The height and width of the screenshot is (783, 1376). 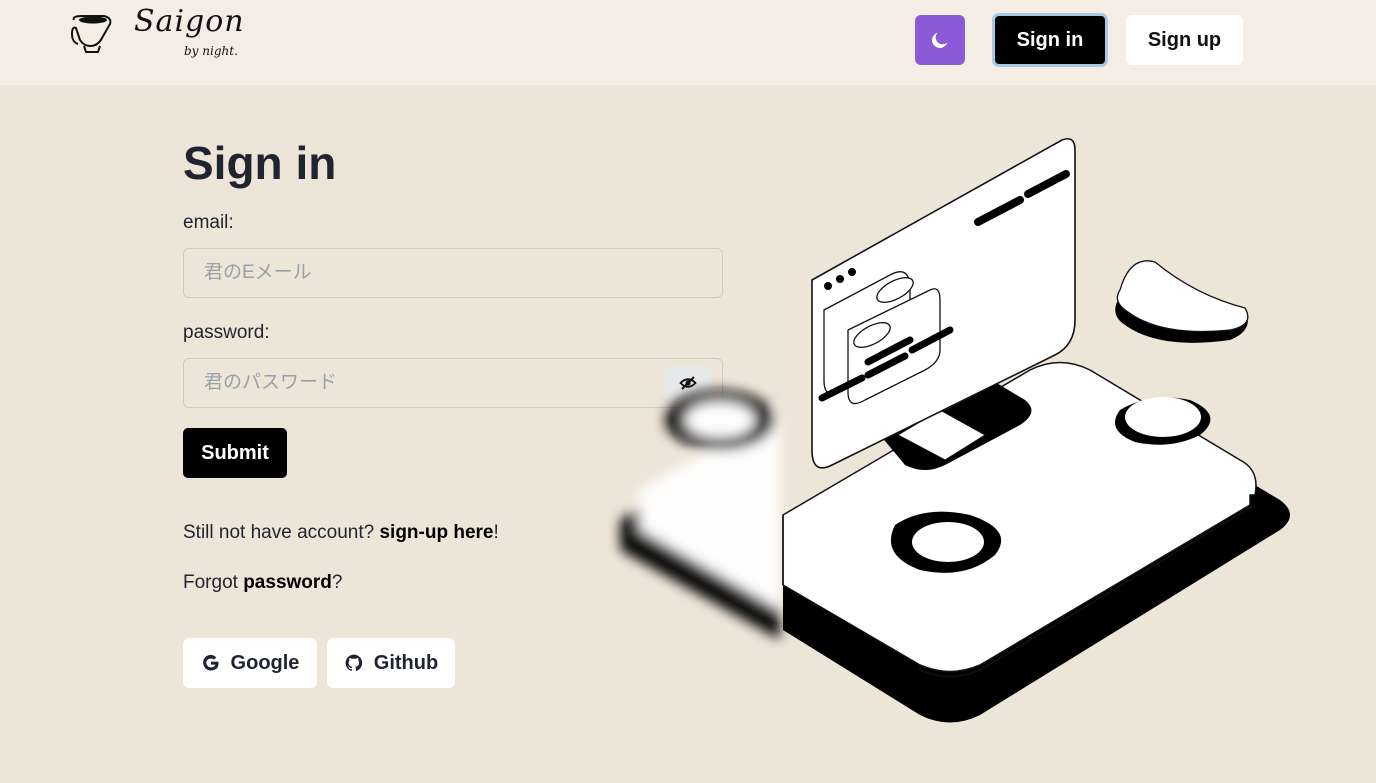 I want to click on github-label: Github, so click(x=406, y=662).